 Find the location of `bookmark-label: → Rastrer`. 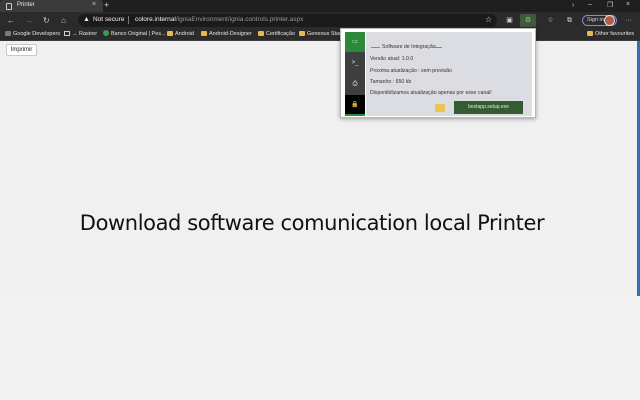

bookmark-label: → Rastrer is located at coordinates (85, 34).